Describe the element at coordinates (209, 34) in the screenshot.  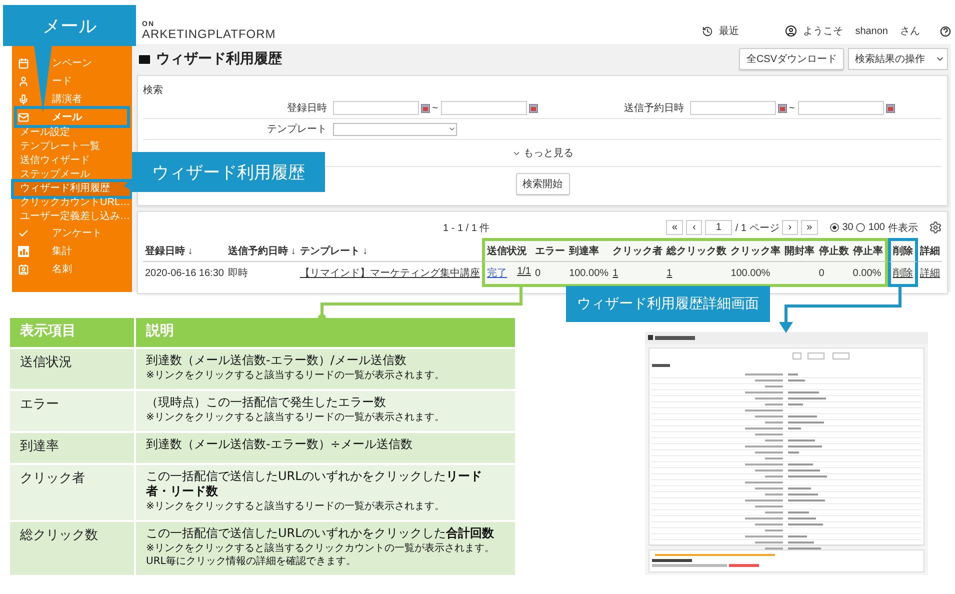
I see `logo-text: ARKETINGPLATFORM` at that location.